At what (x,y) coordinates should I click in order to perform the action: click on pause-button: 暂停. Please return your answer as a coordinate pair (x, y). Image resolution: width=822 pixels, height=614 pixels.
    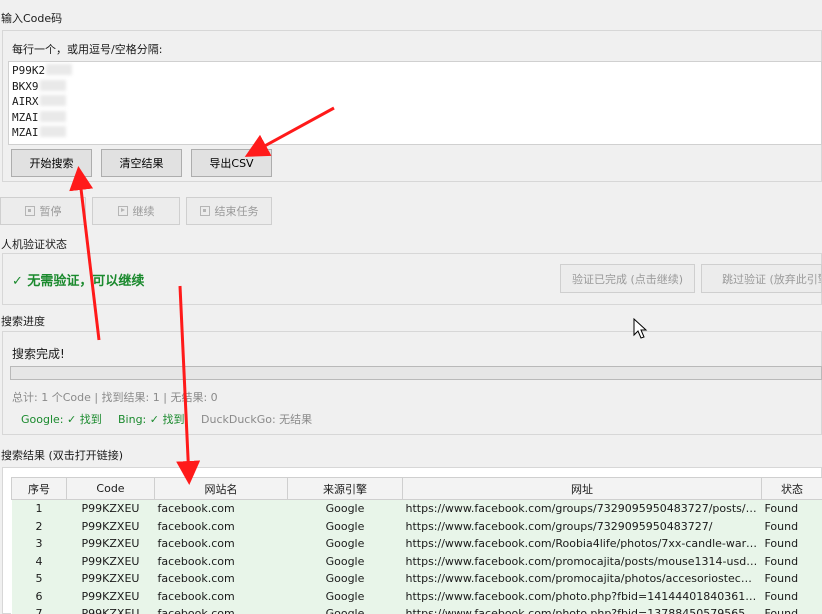
    Looking at the image, I should click on (43, 211).